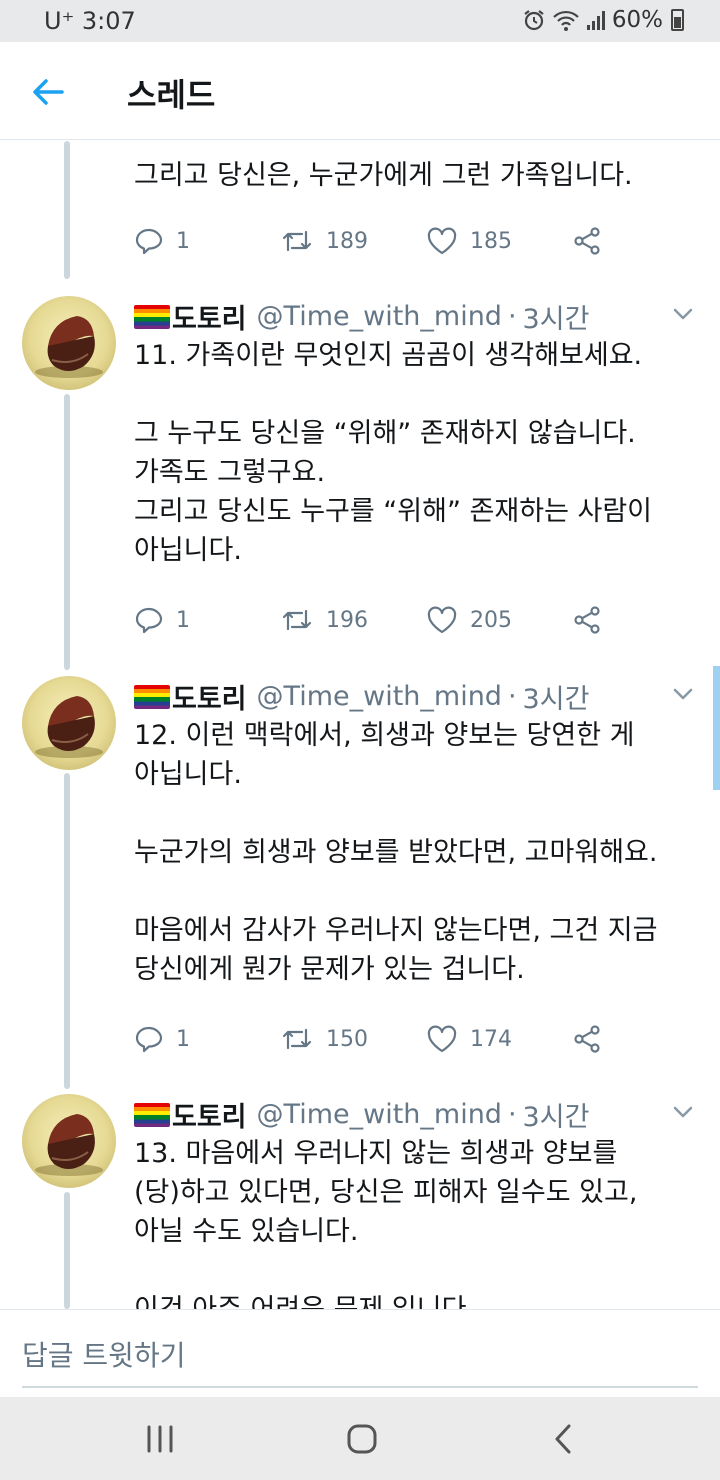  What do you see at coordinates (419, 175) in the screenshot?
I see `tweet-text: 그리고 당신은, 누군가에게 그런 가족입니다.` at bounding box center [419, 175].